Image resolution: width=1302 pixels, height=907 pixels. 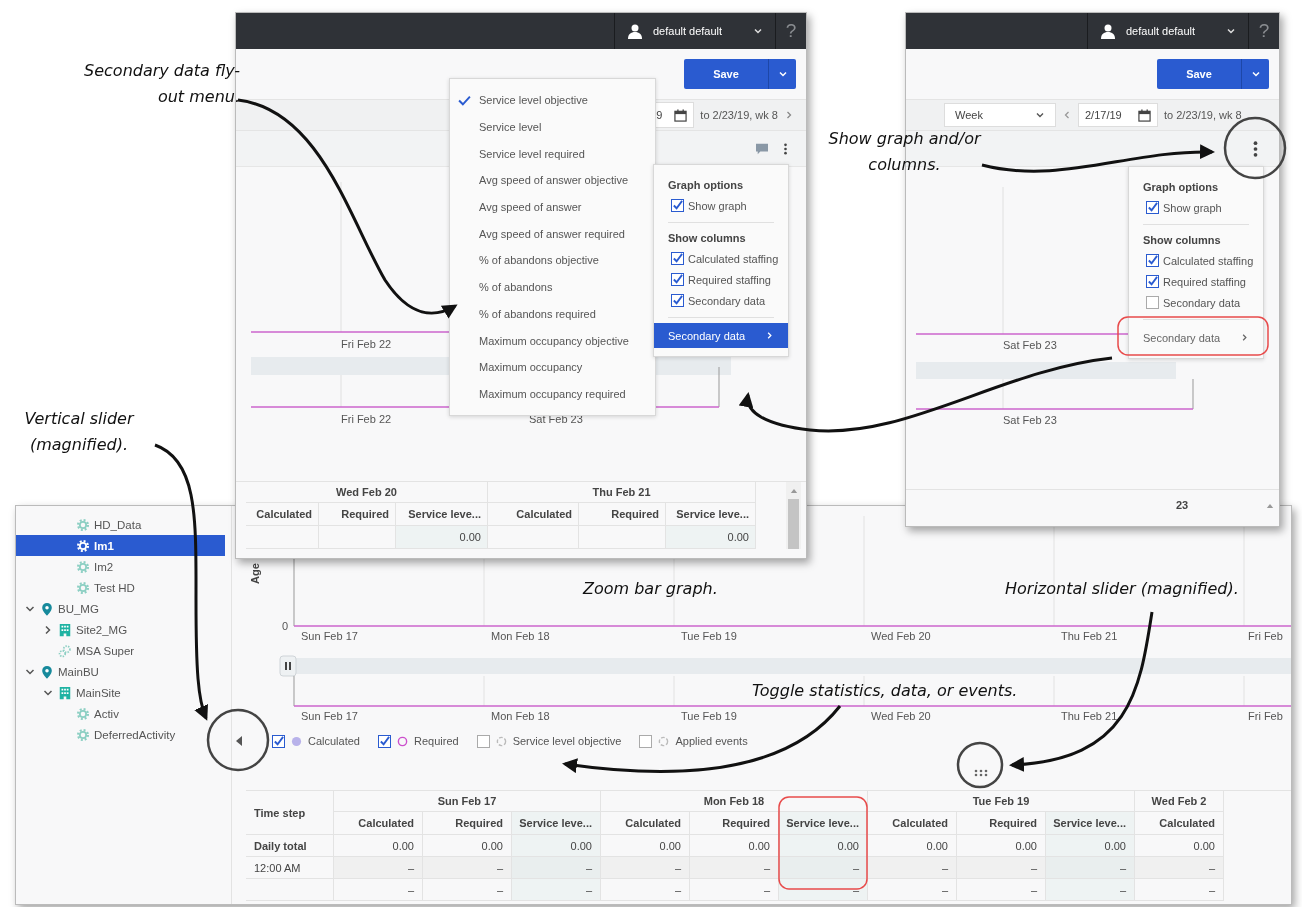 What do you see at coordinates (693, 741) in the screenshot?
I see `legend-toggle: Applied events` at bounding box center [693, 741].